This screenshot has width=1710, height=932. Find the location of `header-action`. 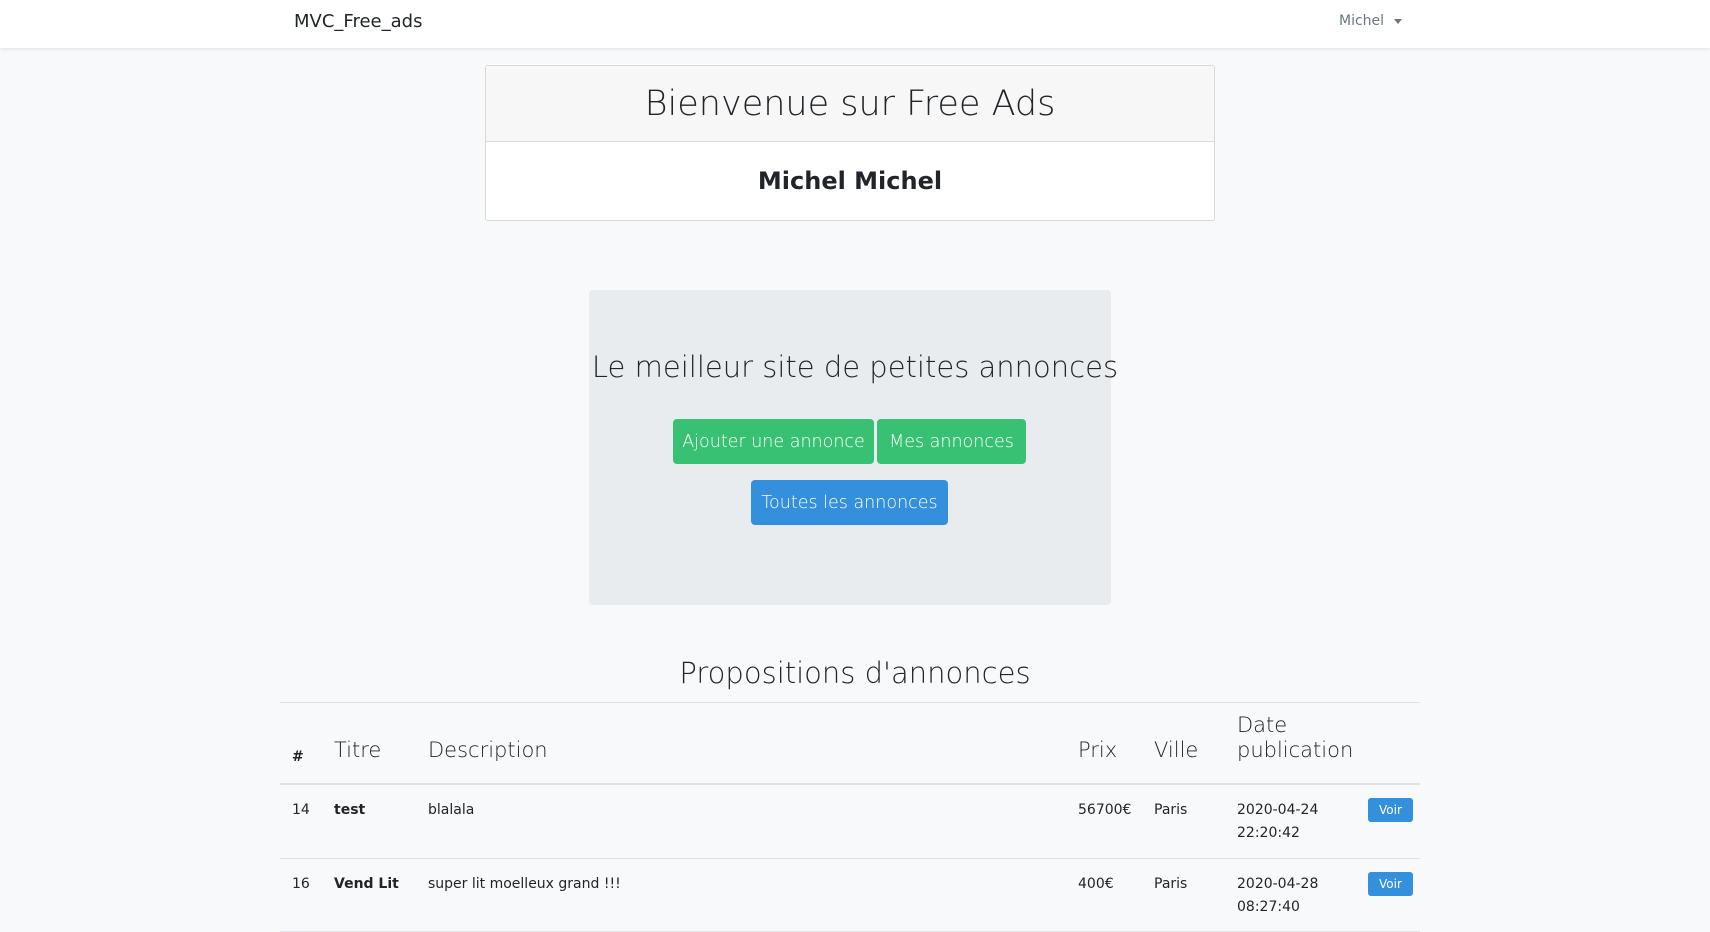

header-action is located at coordinates (1388, 744).